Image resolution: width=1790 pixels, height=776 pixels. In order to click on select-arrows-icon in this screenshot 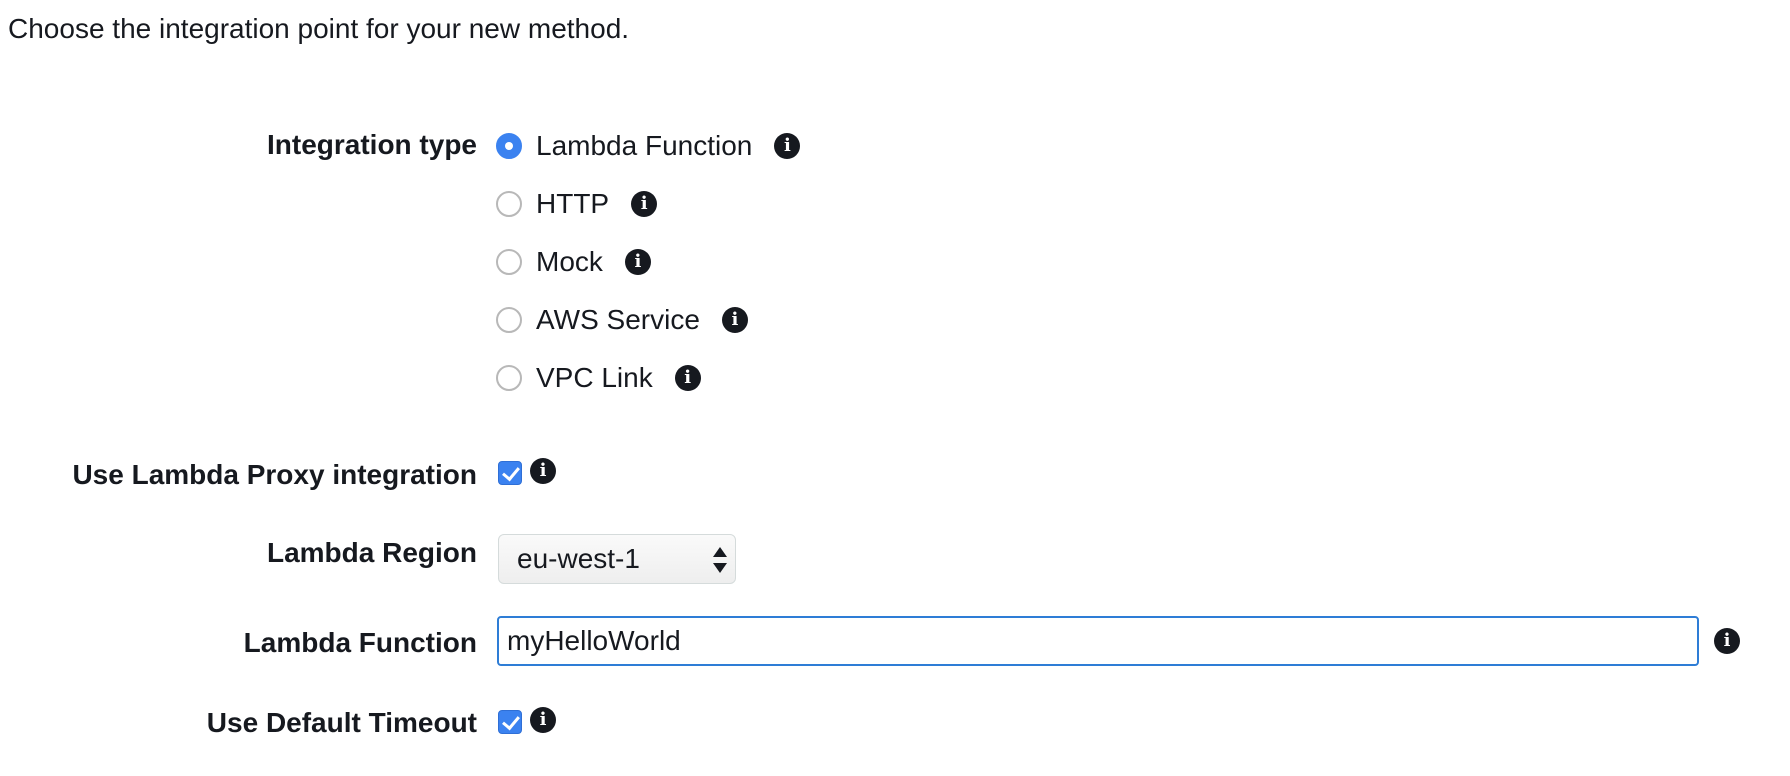, I will do `click(720, 560)`.